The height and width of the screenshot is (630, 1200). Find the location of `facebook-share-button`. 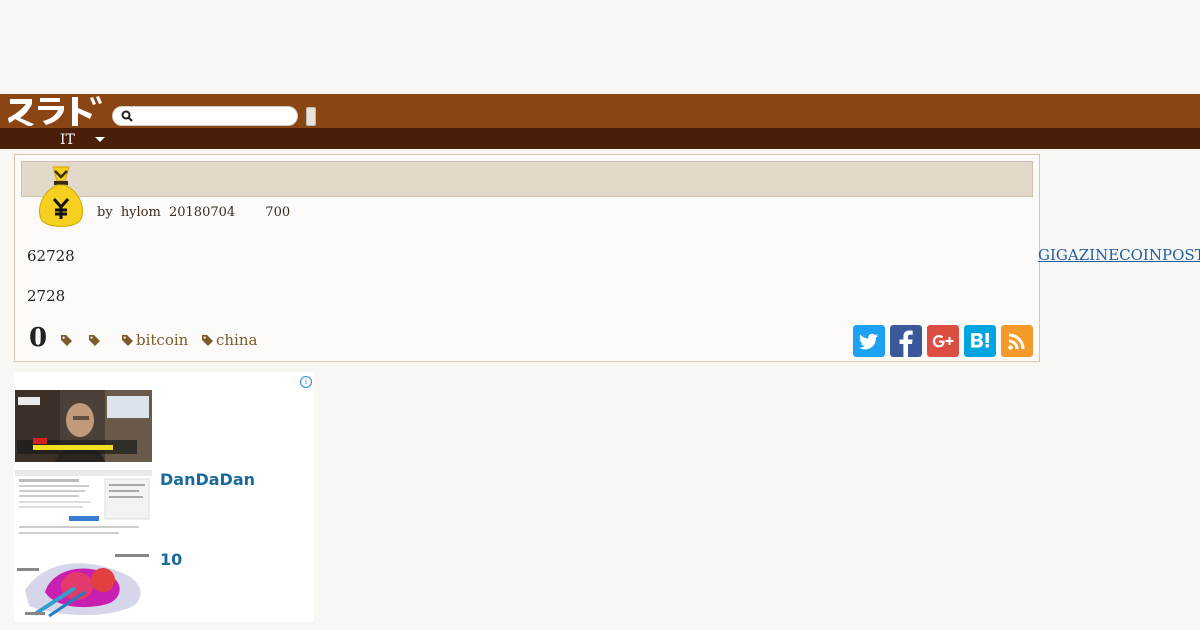

facebook-share-button is located at coordinates (906, 341).